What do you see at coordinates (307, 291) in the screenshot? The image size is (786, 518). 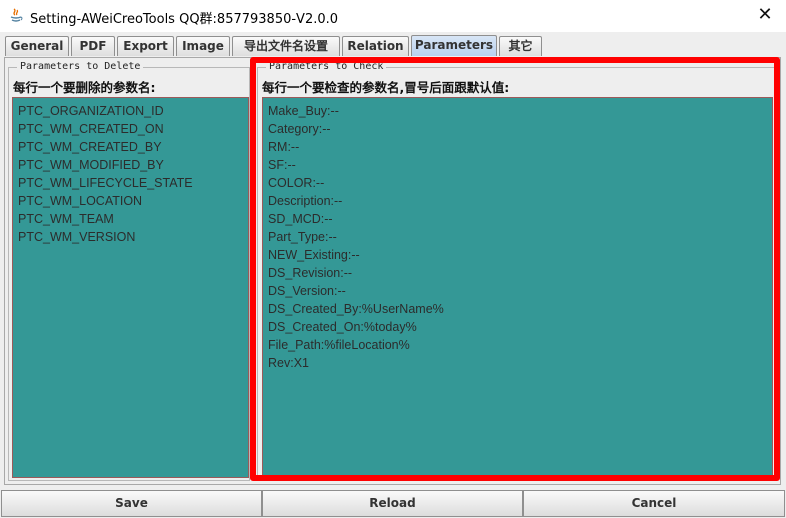 I see `check-param-line: DS_Version:--` at bounding box center [307, 291].